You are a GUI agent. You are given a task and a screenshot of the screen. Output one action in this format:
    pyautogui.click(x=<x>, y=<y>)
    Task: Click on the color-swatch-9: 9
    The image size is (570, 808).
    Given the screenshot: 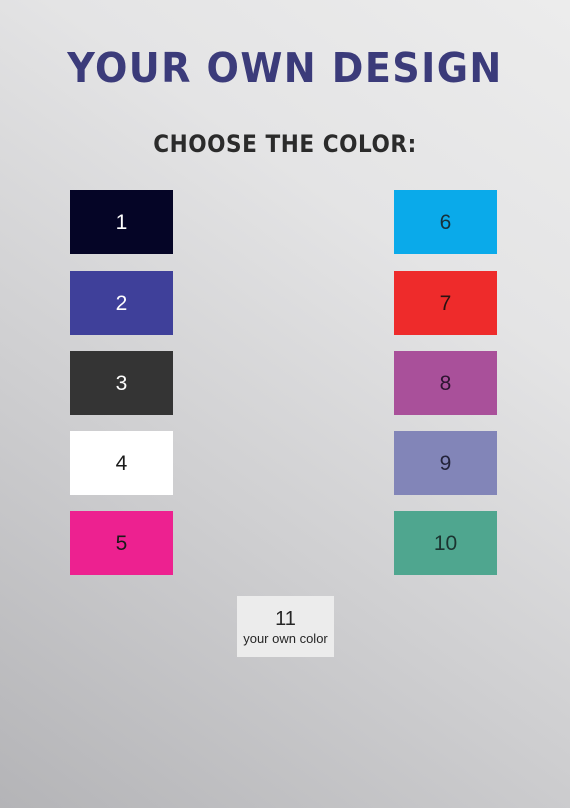 What is the action you would take?
    pyautogui.click(x=445, y=463)
    